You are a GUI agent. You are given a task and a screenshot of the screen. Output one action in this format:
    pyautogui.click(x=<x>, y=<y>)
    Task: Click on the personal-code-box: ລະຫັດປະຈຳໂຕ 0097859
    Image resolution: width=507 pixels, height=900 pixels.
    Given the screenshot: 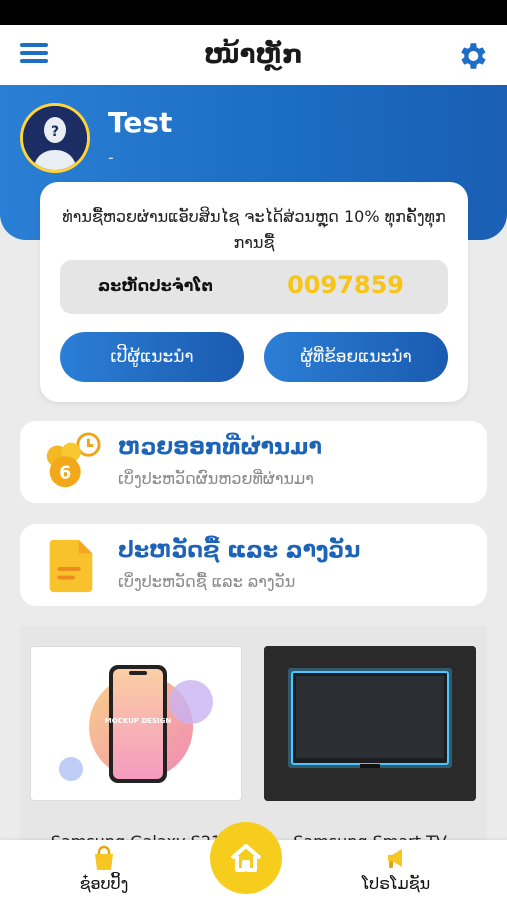 What is the action you would take?
    pyautogui.click(x=254, y=287)
    